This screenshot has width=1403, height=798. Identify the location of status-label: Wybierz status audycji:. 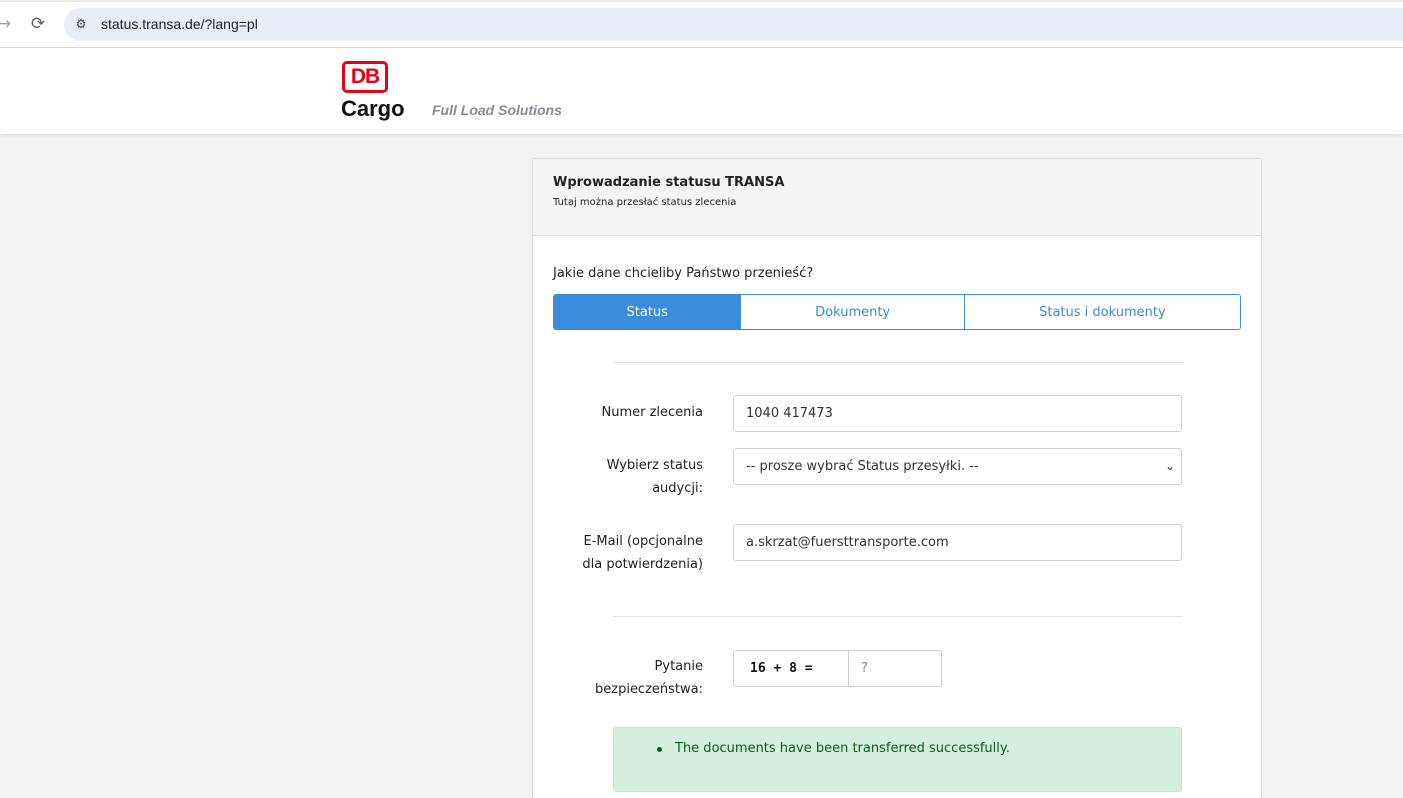
(618, 477).